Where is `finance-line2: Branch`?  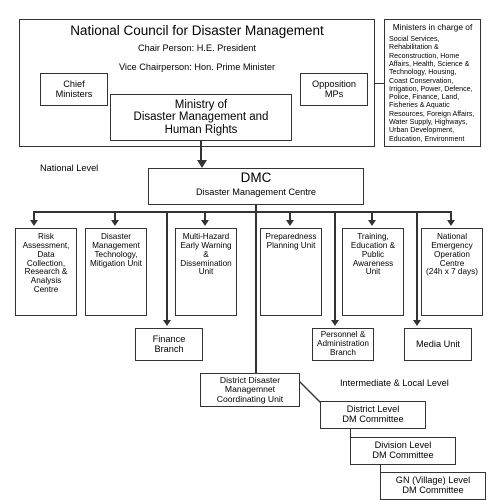
finance-line2: Branch is located at coordinates (169, 348).